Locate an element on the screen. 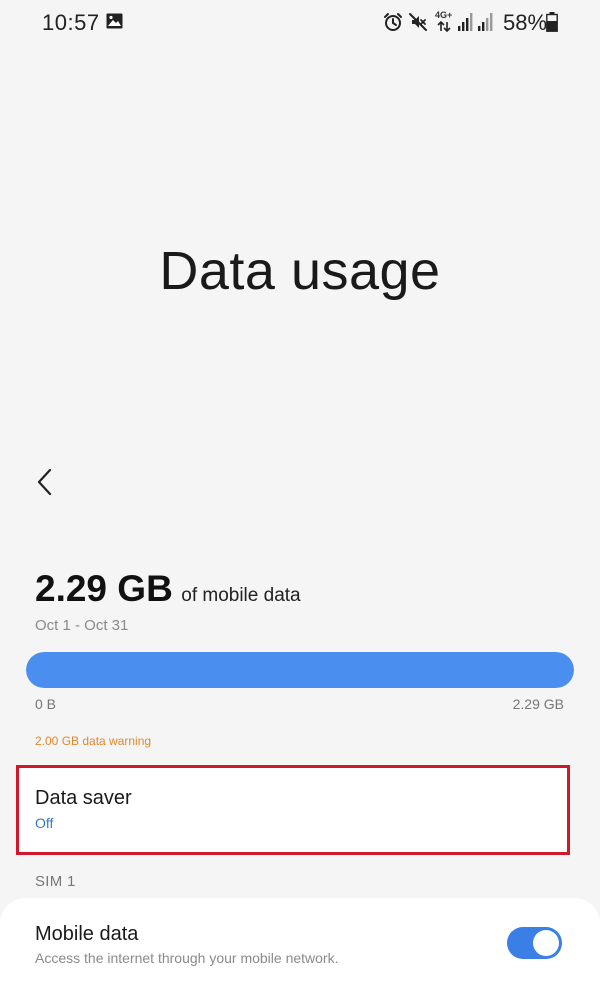 The image size is (600, 990). usage-bar is located at coordinates (300, 670).